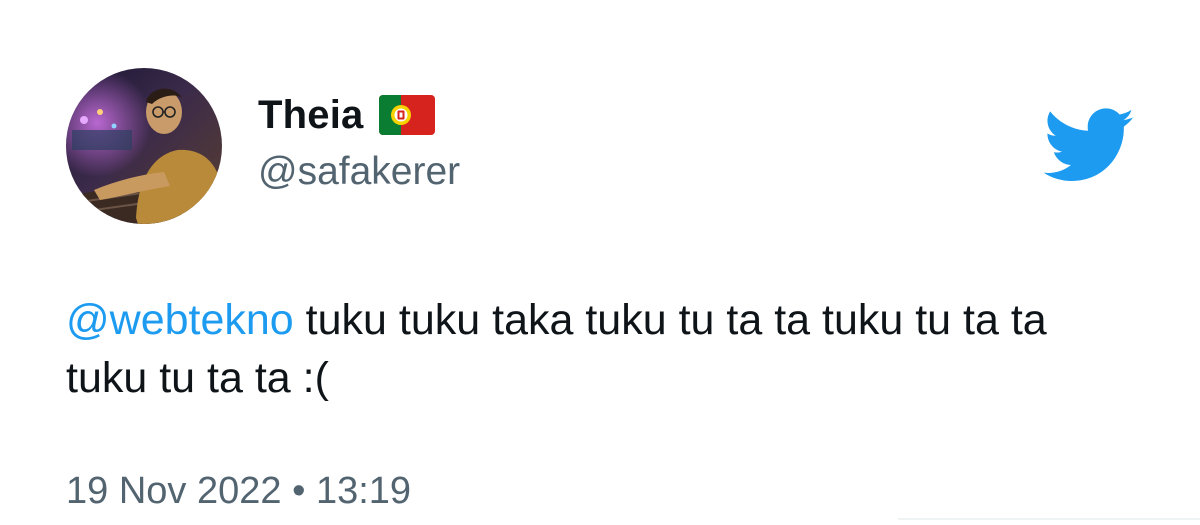  I want to click on avatar, so click(144, 146).